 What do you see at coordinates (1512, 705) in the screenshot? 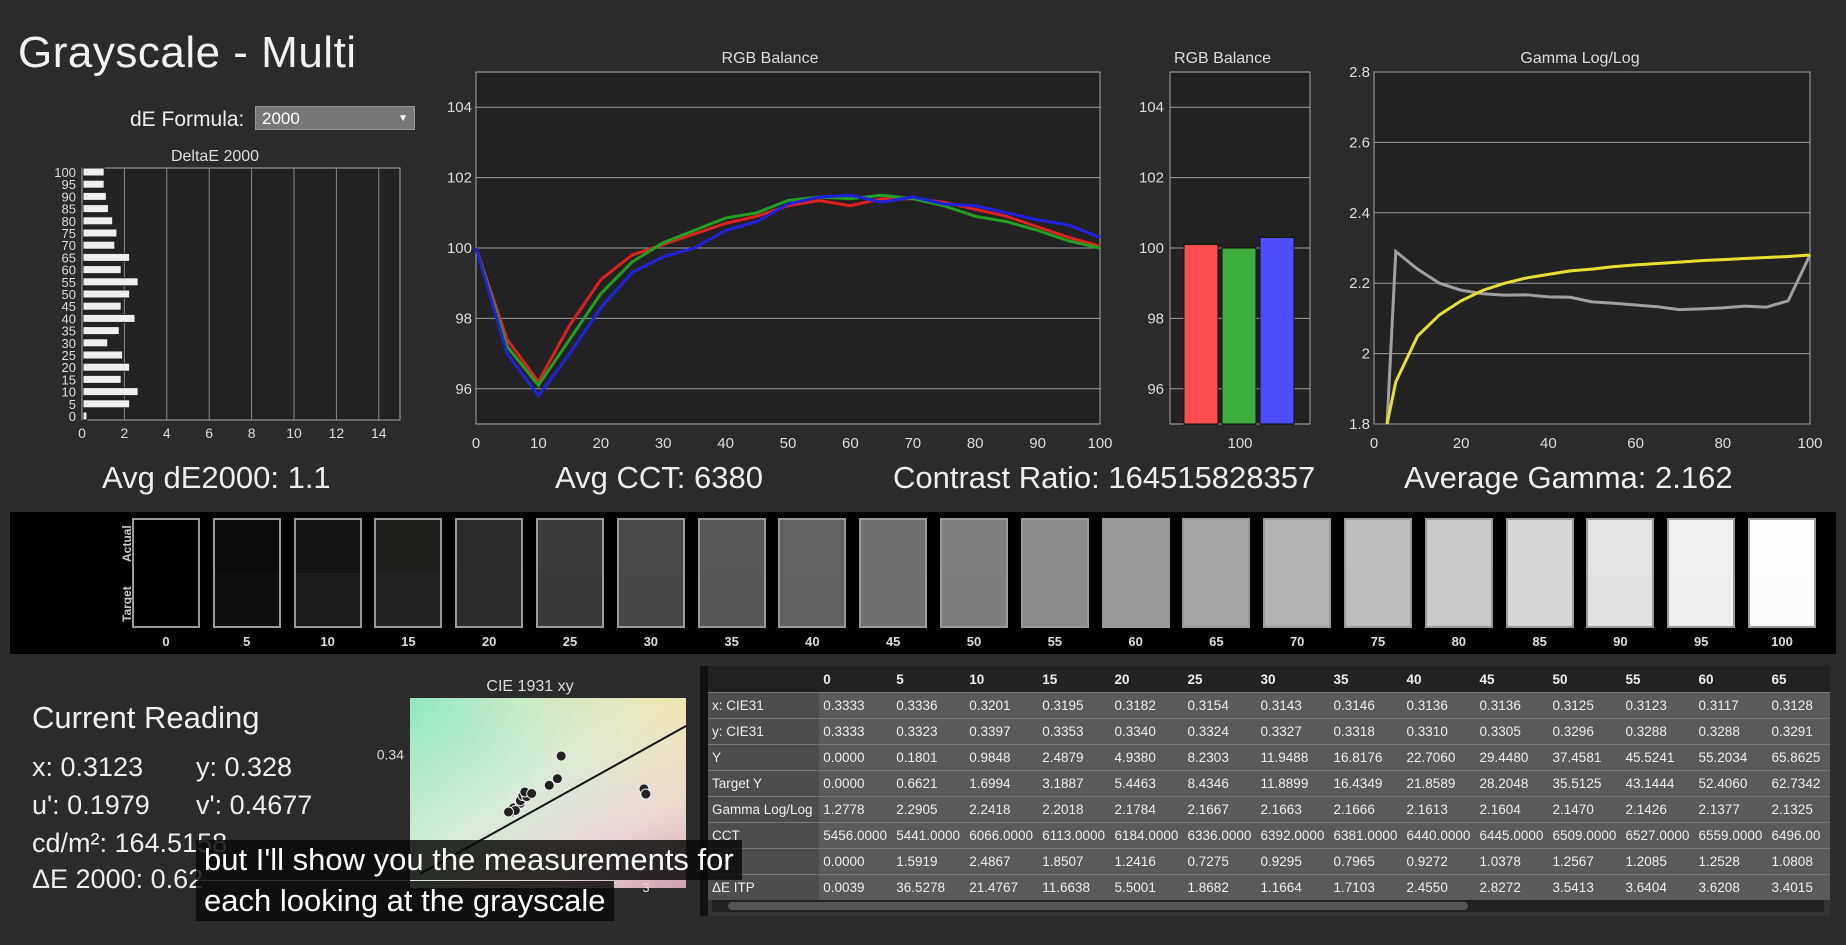
I see `table-cell: 0.3136` at bounding box center [1512, 705].